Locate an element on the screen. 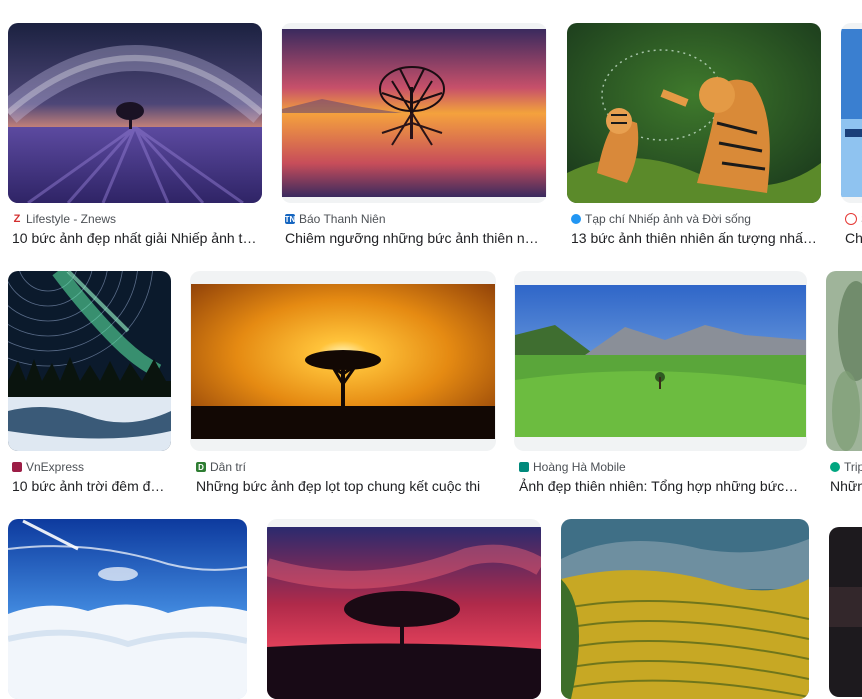 The height and width of the screenshot is (699, 862). acacia-tree-sunset-image is located at coordinates (343, 361).